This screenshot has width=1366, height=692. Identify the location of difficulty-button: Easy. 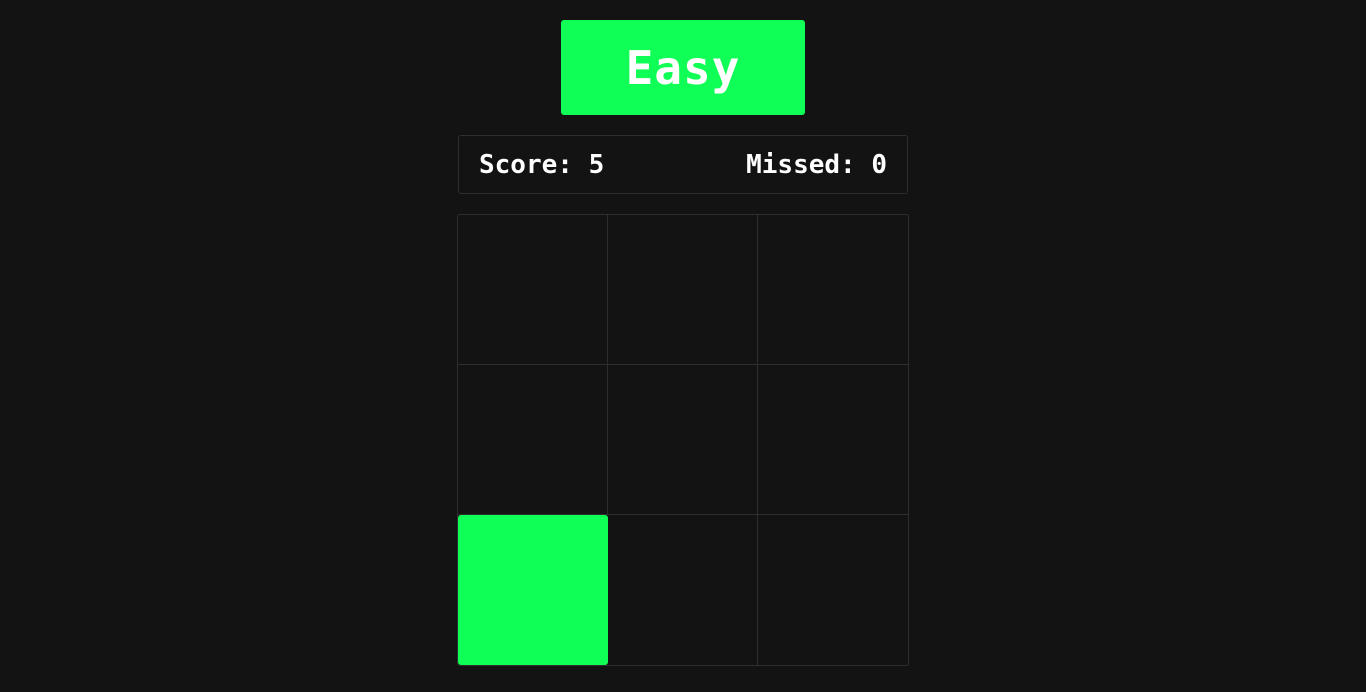
(683, 67).